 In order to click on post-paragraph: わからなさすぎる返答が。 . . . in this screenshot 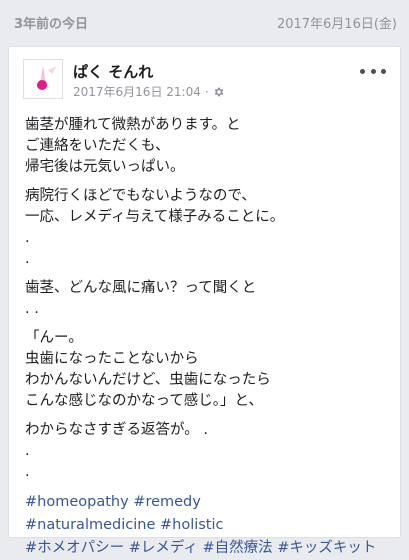, I will do `click(205, 451)`.